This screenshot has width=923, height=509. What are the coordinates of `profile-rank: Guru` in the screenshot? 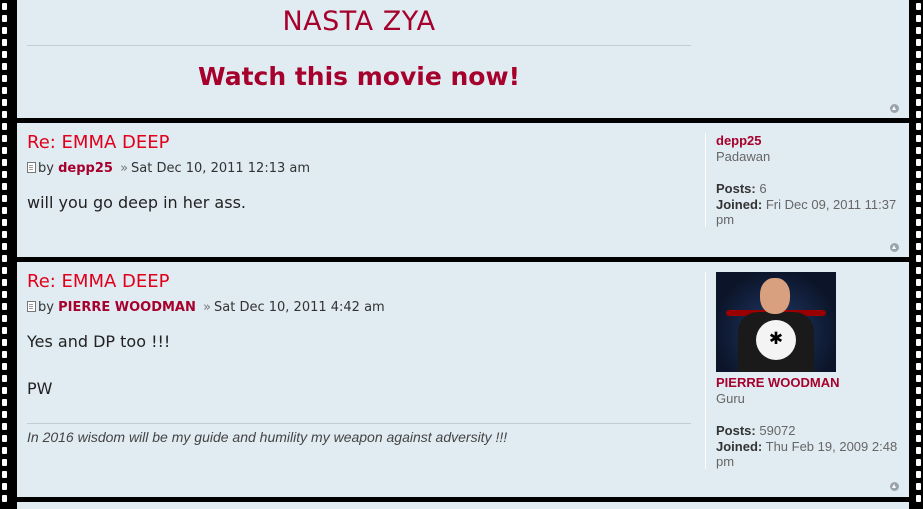 It's located at (730, 398).